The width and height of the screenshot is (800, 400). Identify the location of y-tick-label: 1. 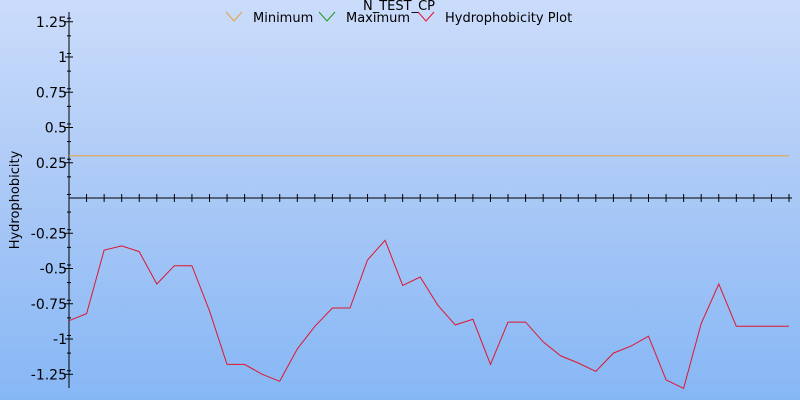
(62, 58).